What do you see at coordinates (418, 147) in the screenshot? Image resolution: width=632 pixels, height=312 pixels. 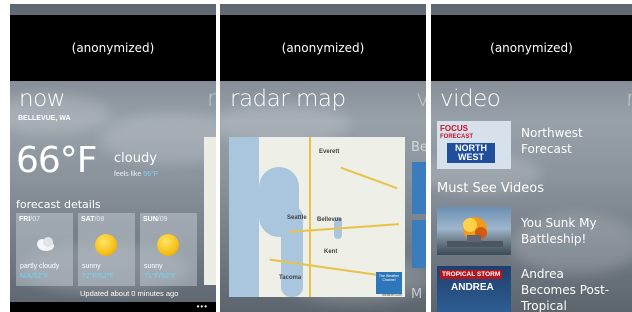 I see `next-pivot-peek-text: Be` at bounding box center [418, 147].